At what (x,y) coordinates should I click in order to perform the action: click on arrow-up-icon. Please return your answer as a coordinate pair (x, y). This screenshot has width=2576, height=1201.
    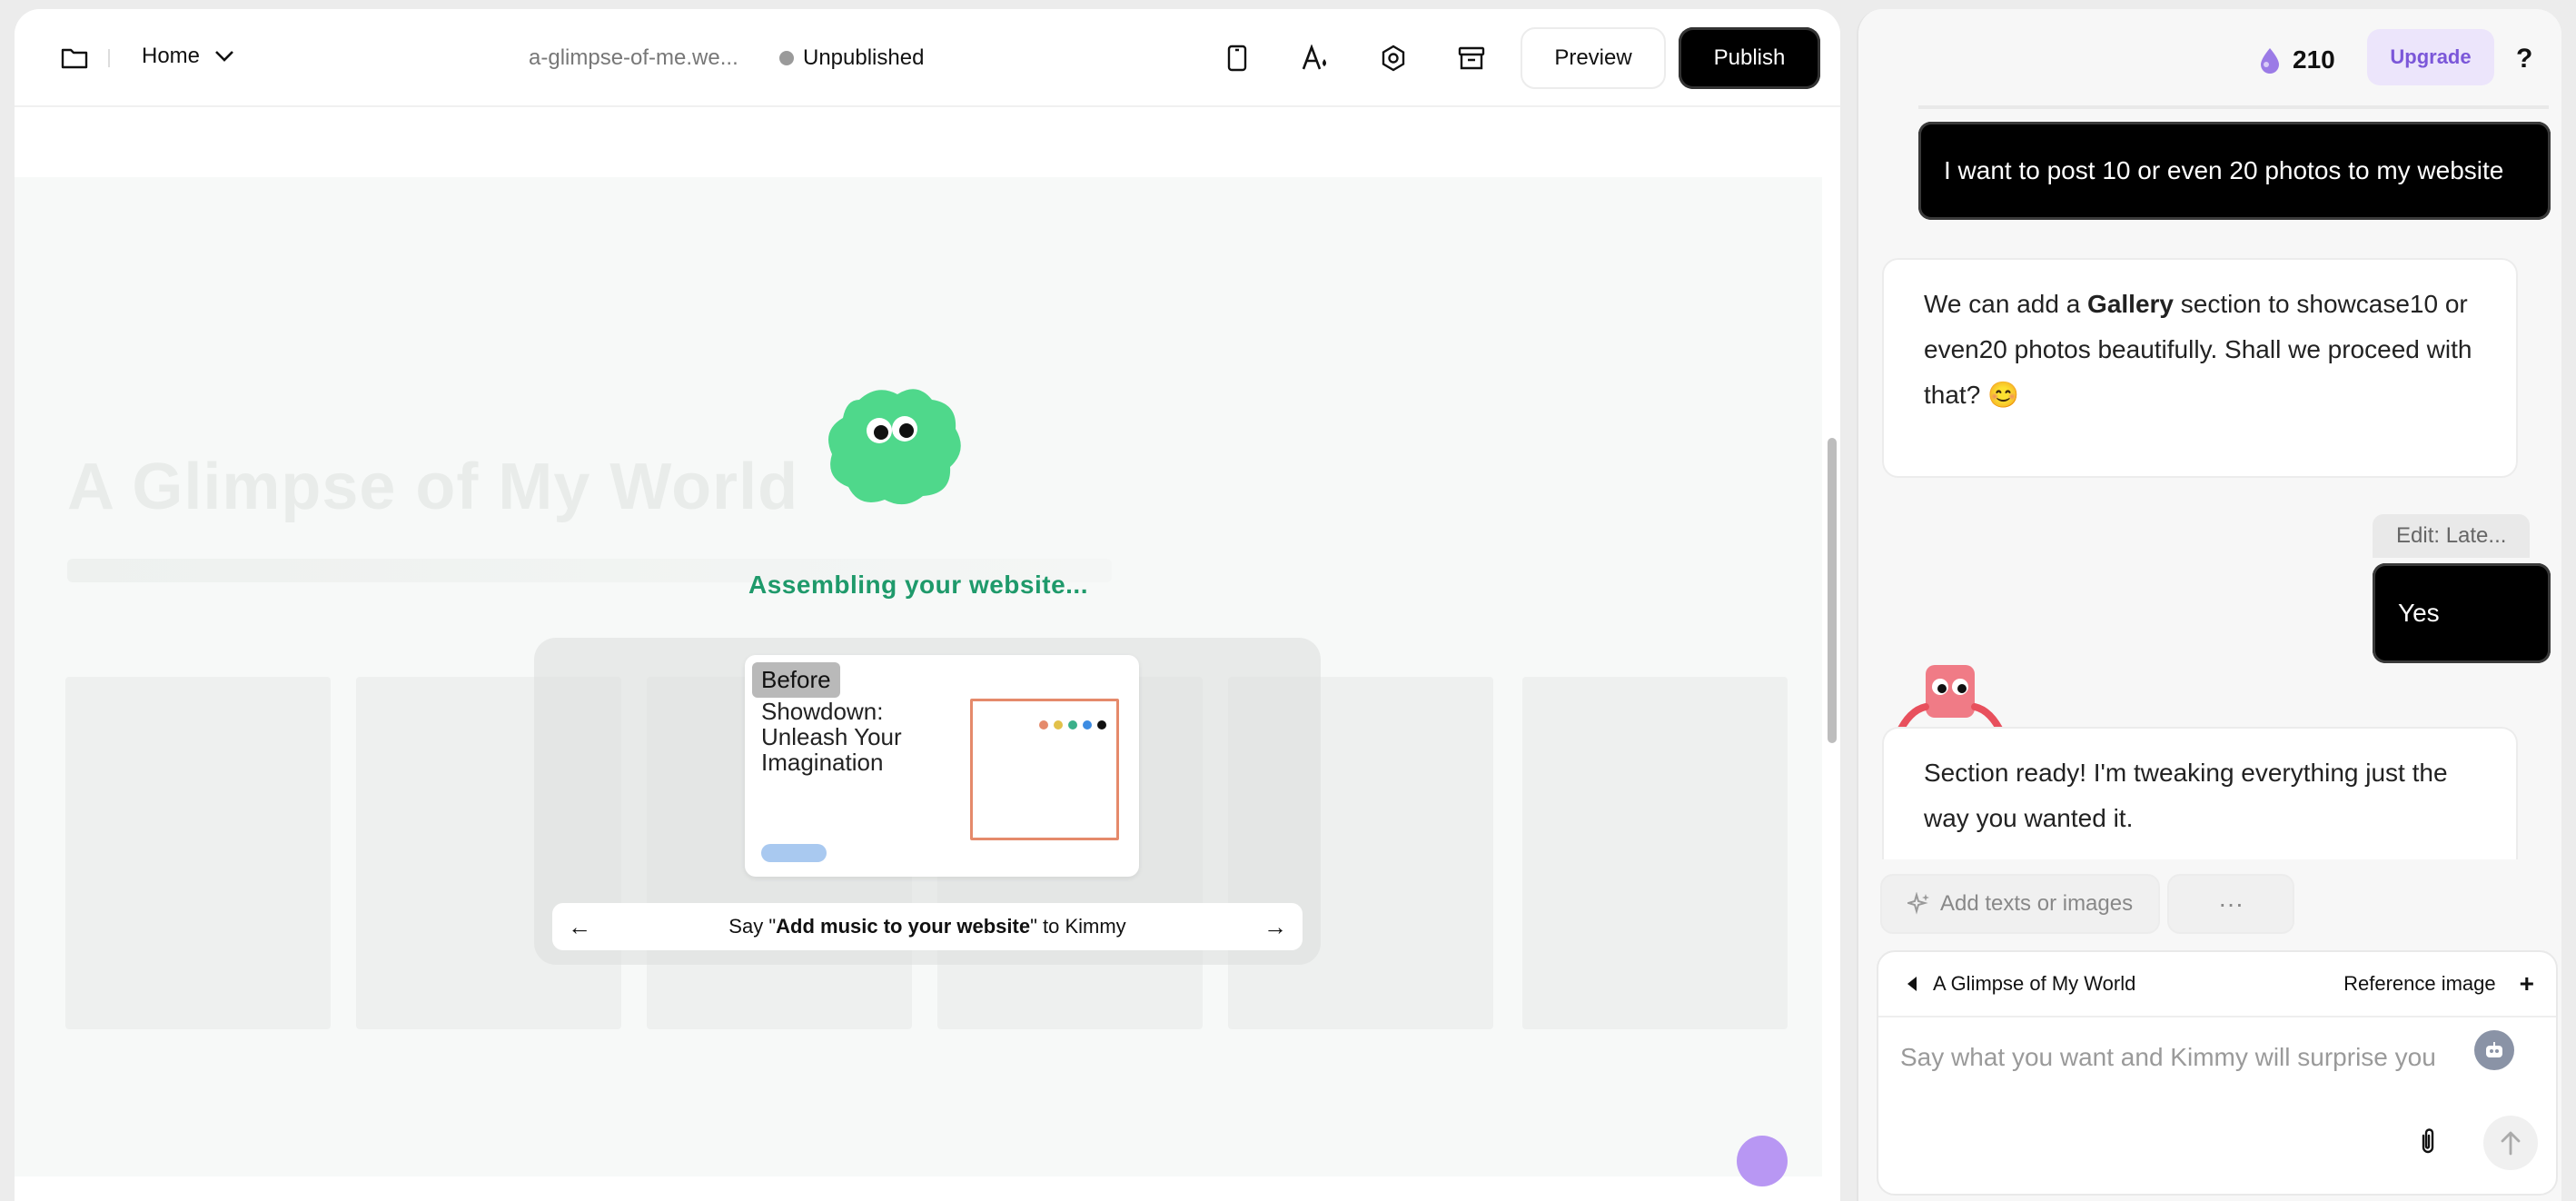
    Looking at the image, I should click on (2511, 1143).